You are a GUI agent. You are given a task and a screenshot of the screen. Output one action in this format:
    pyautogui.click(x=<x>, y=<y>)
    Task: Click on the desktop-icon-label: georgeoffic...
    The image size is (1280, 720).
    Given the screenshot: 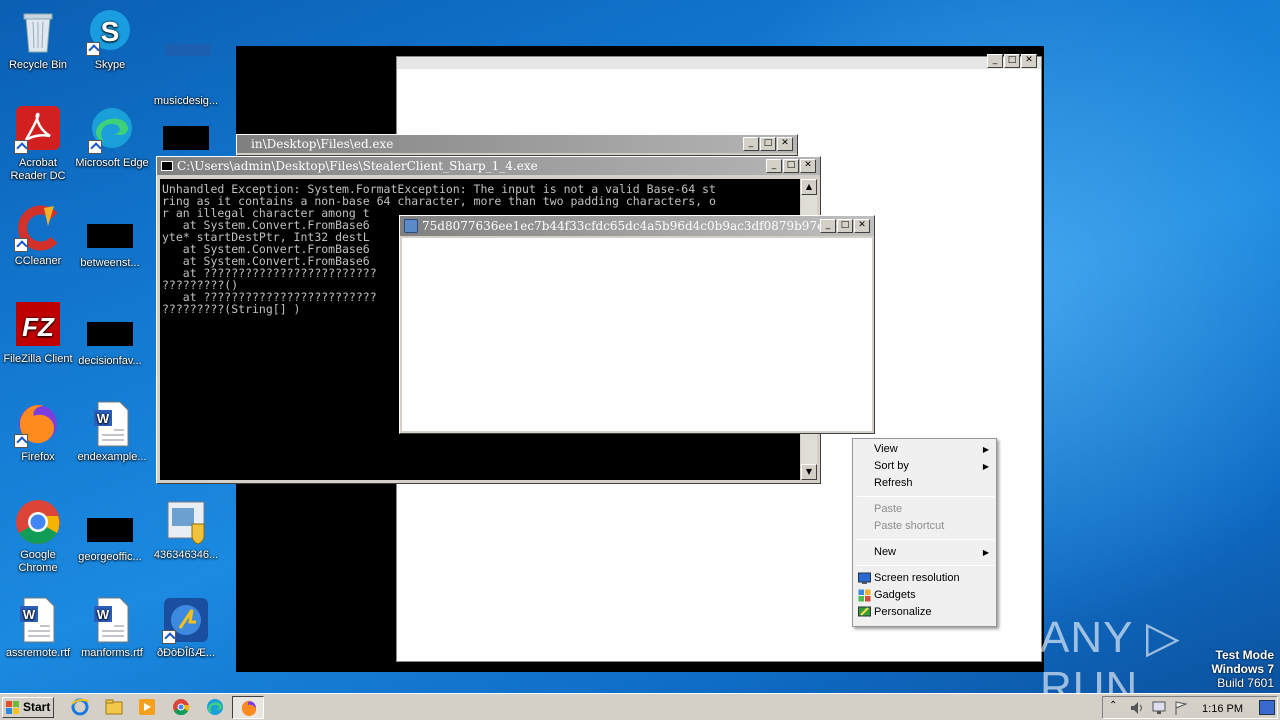 What is the action you would take?
    pyautogui.click(x=110, y=557)
    